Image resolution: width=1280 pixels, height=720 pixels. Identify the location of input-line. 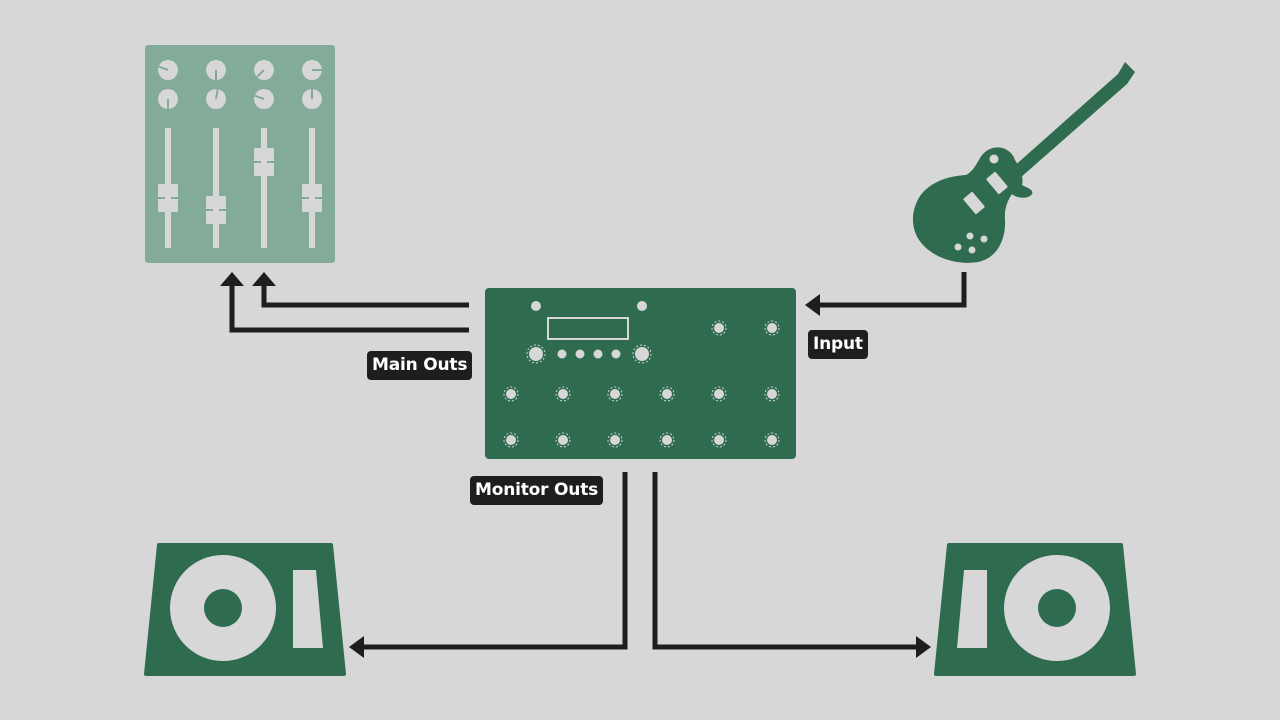
(892, 290).